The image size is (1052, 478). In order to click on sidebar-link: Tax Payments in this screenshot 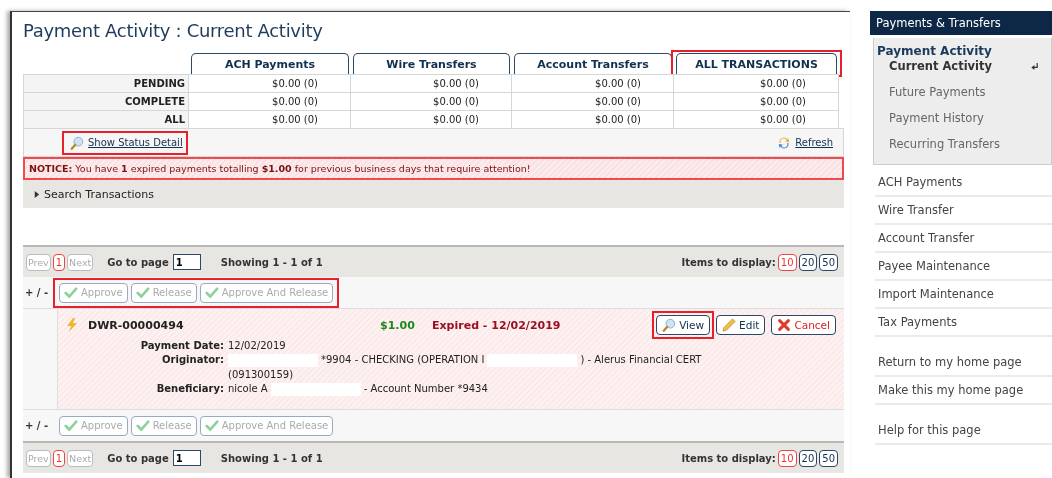, I will do `click(963, 323)`.